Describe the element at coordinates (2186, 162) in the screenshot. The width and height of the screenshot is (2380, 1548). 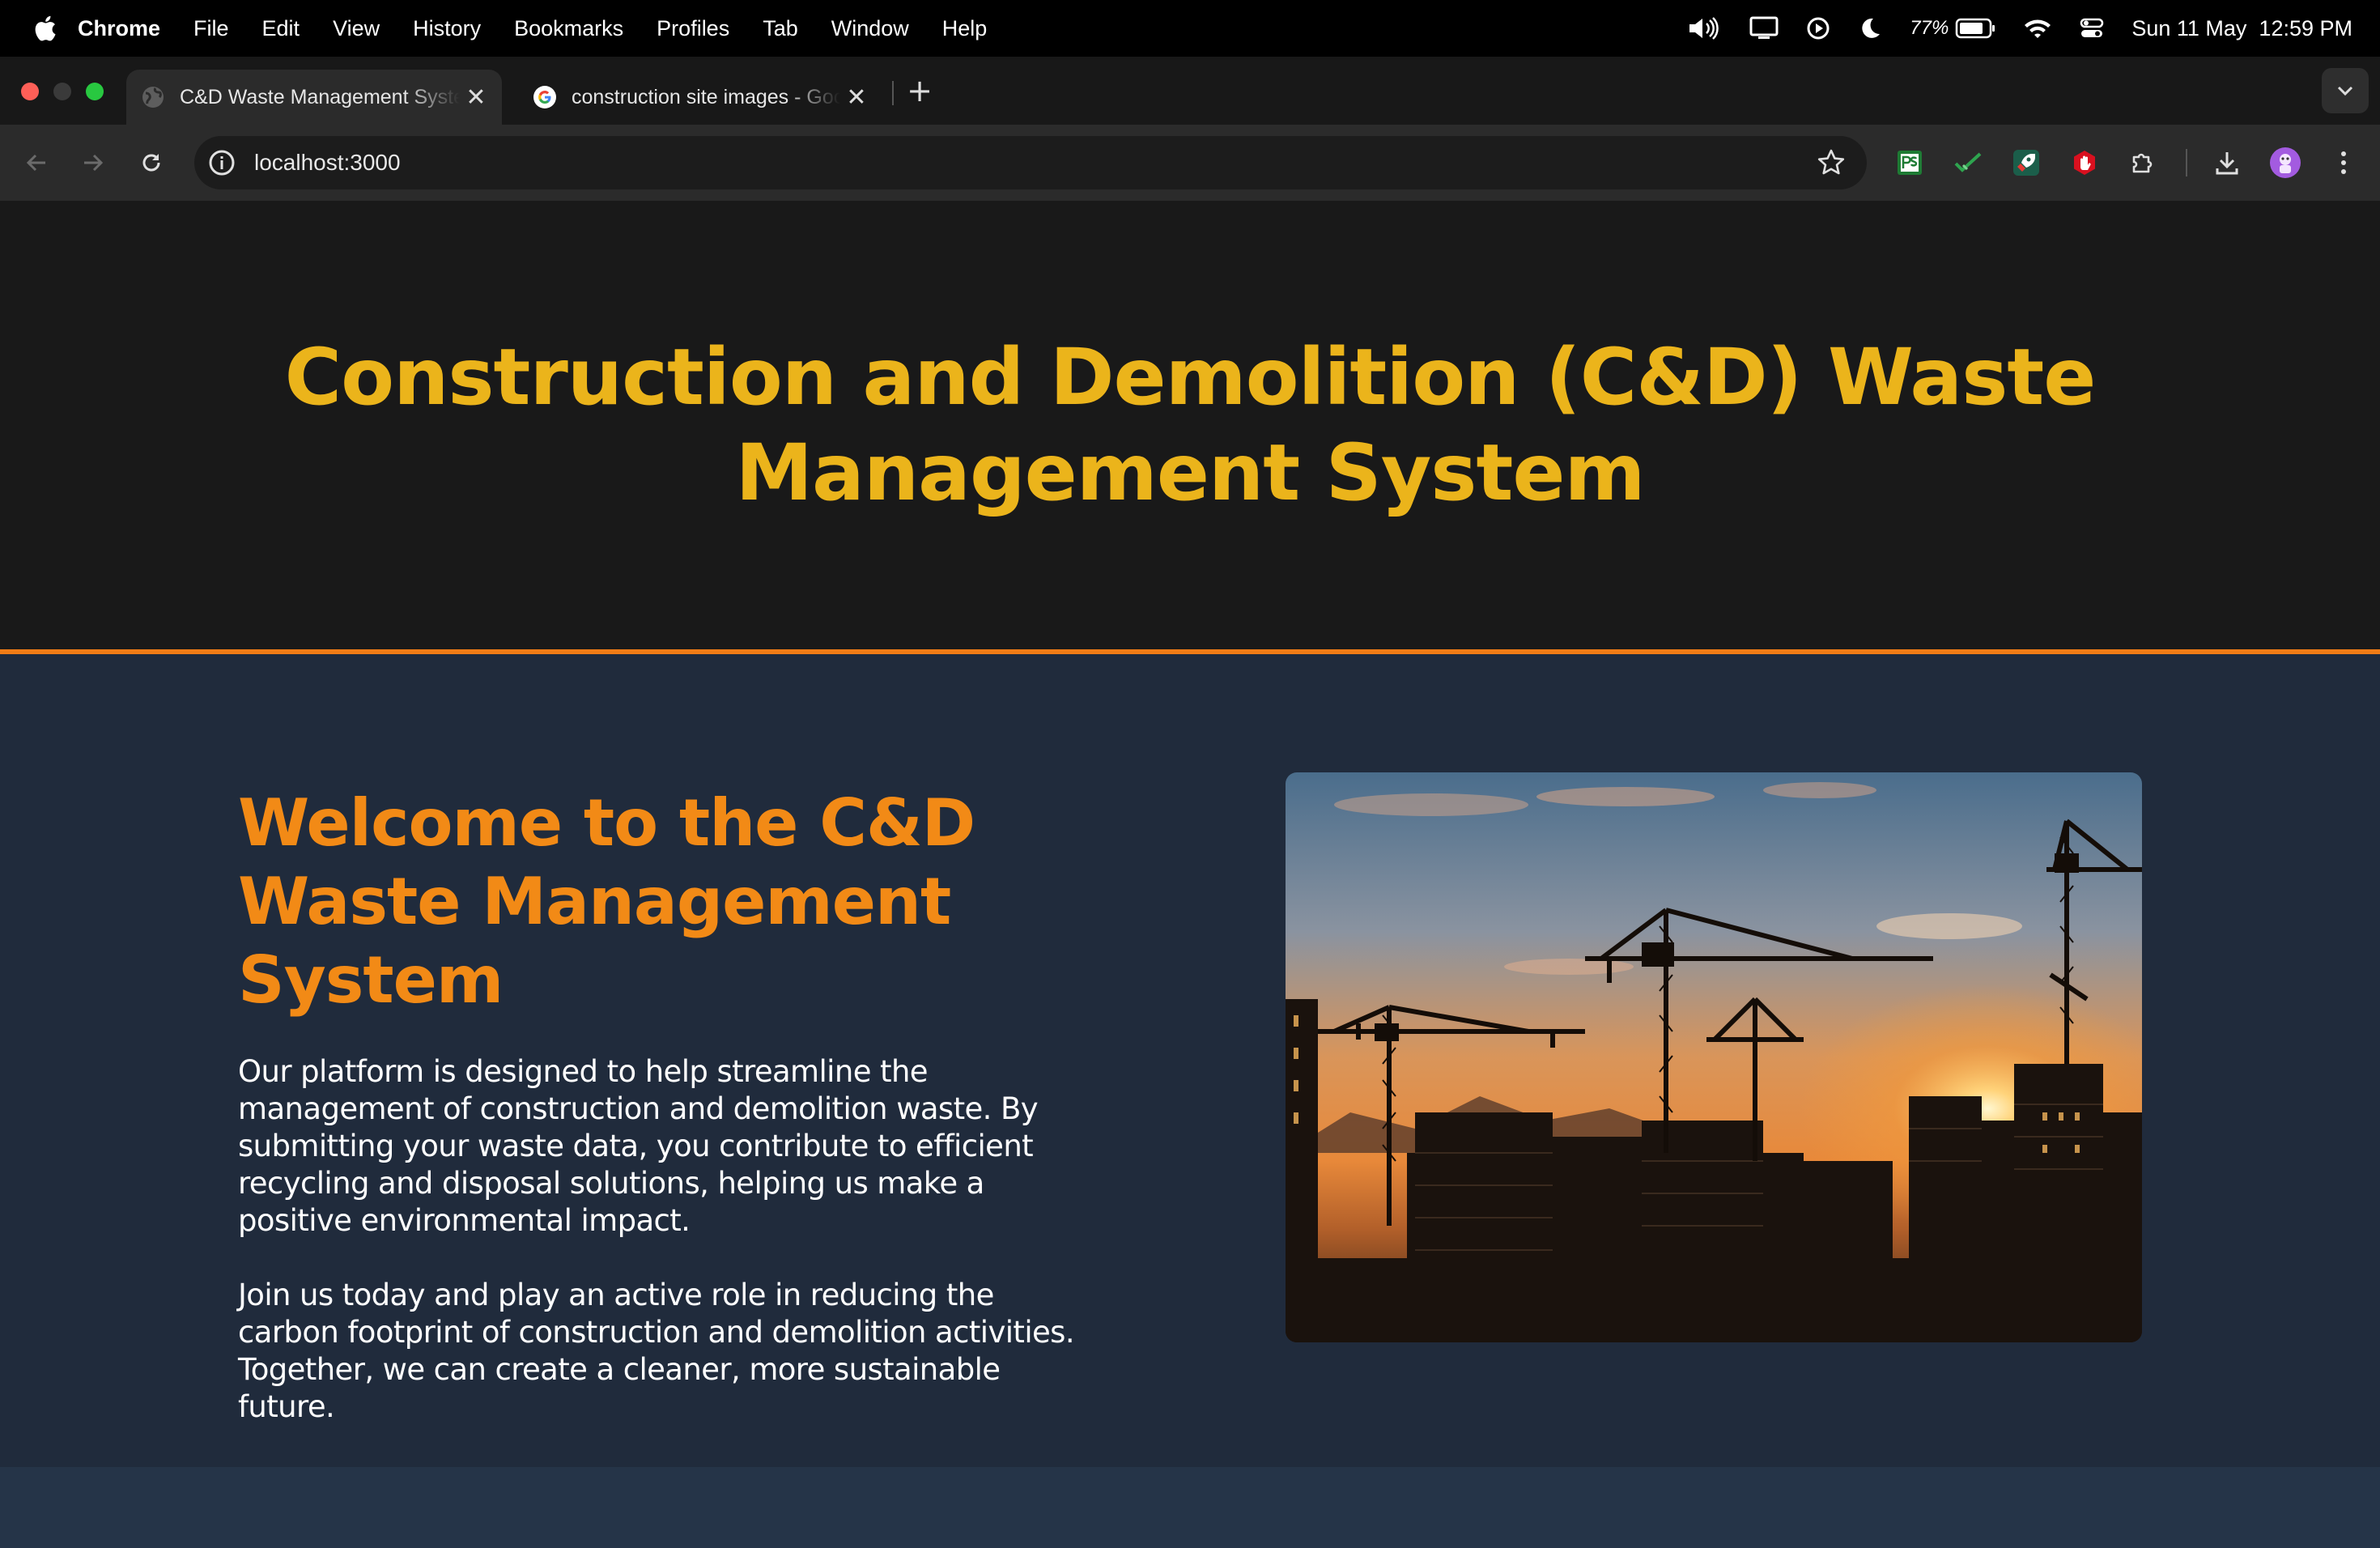
I see `toolbar-separator` at that location.